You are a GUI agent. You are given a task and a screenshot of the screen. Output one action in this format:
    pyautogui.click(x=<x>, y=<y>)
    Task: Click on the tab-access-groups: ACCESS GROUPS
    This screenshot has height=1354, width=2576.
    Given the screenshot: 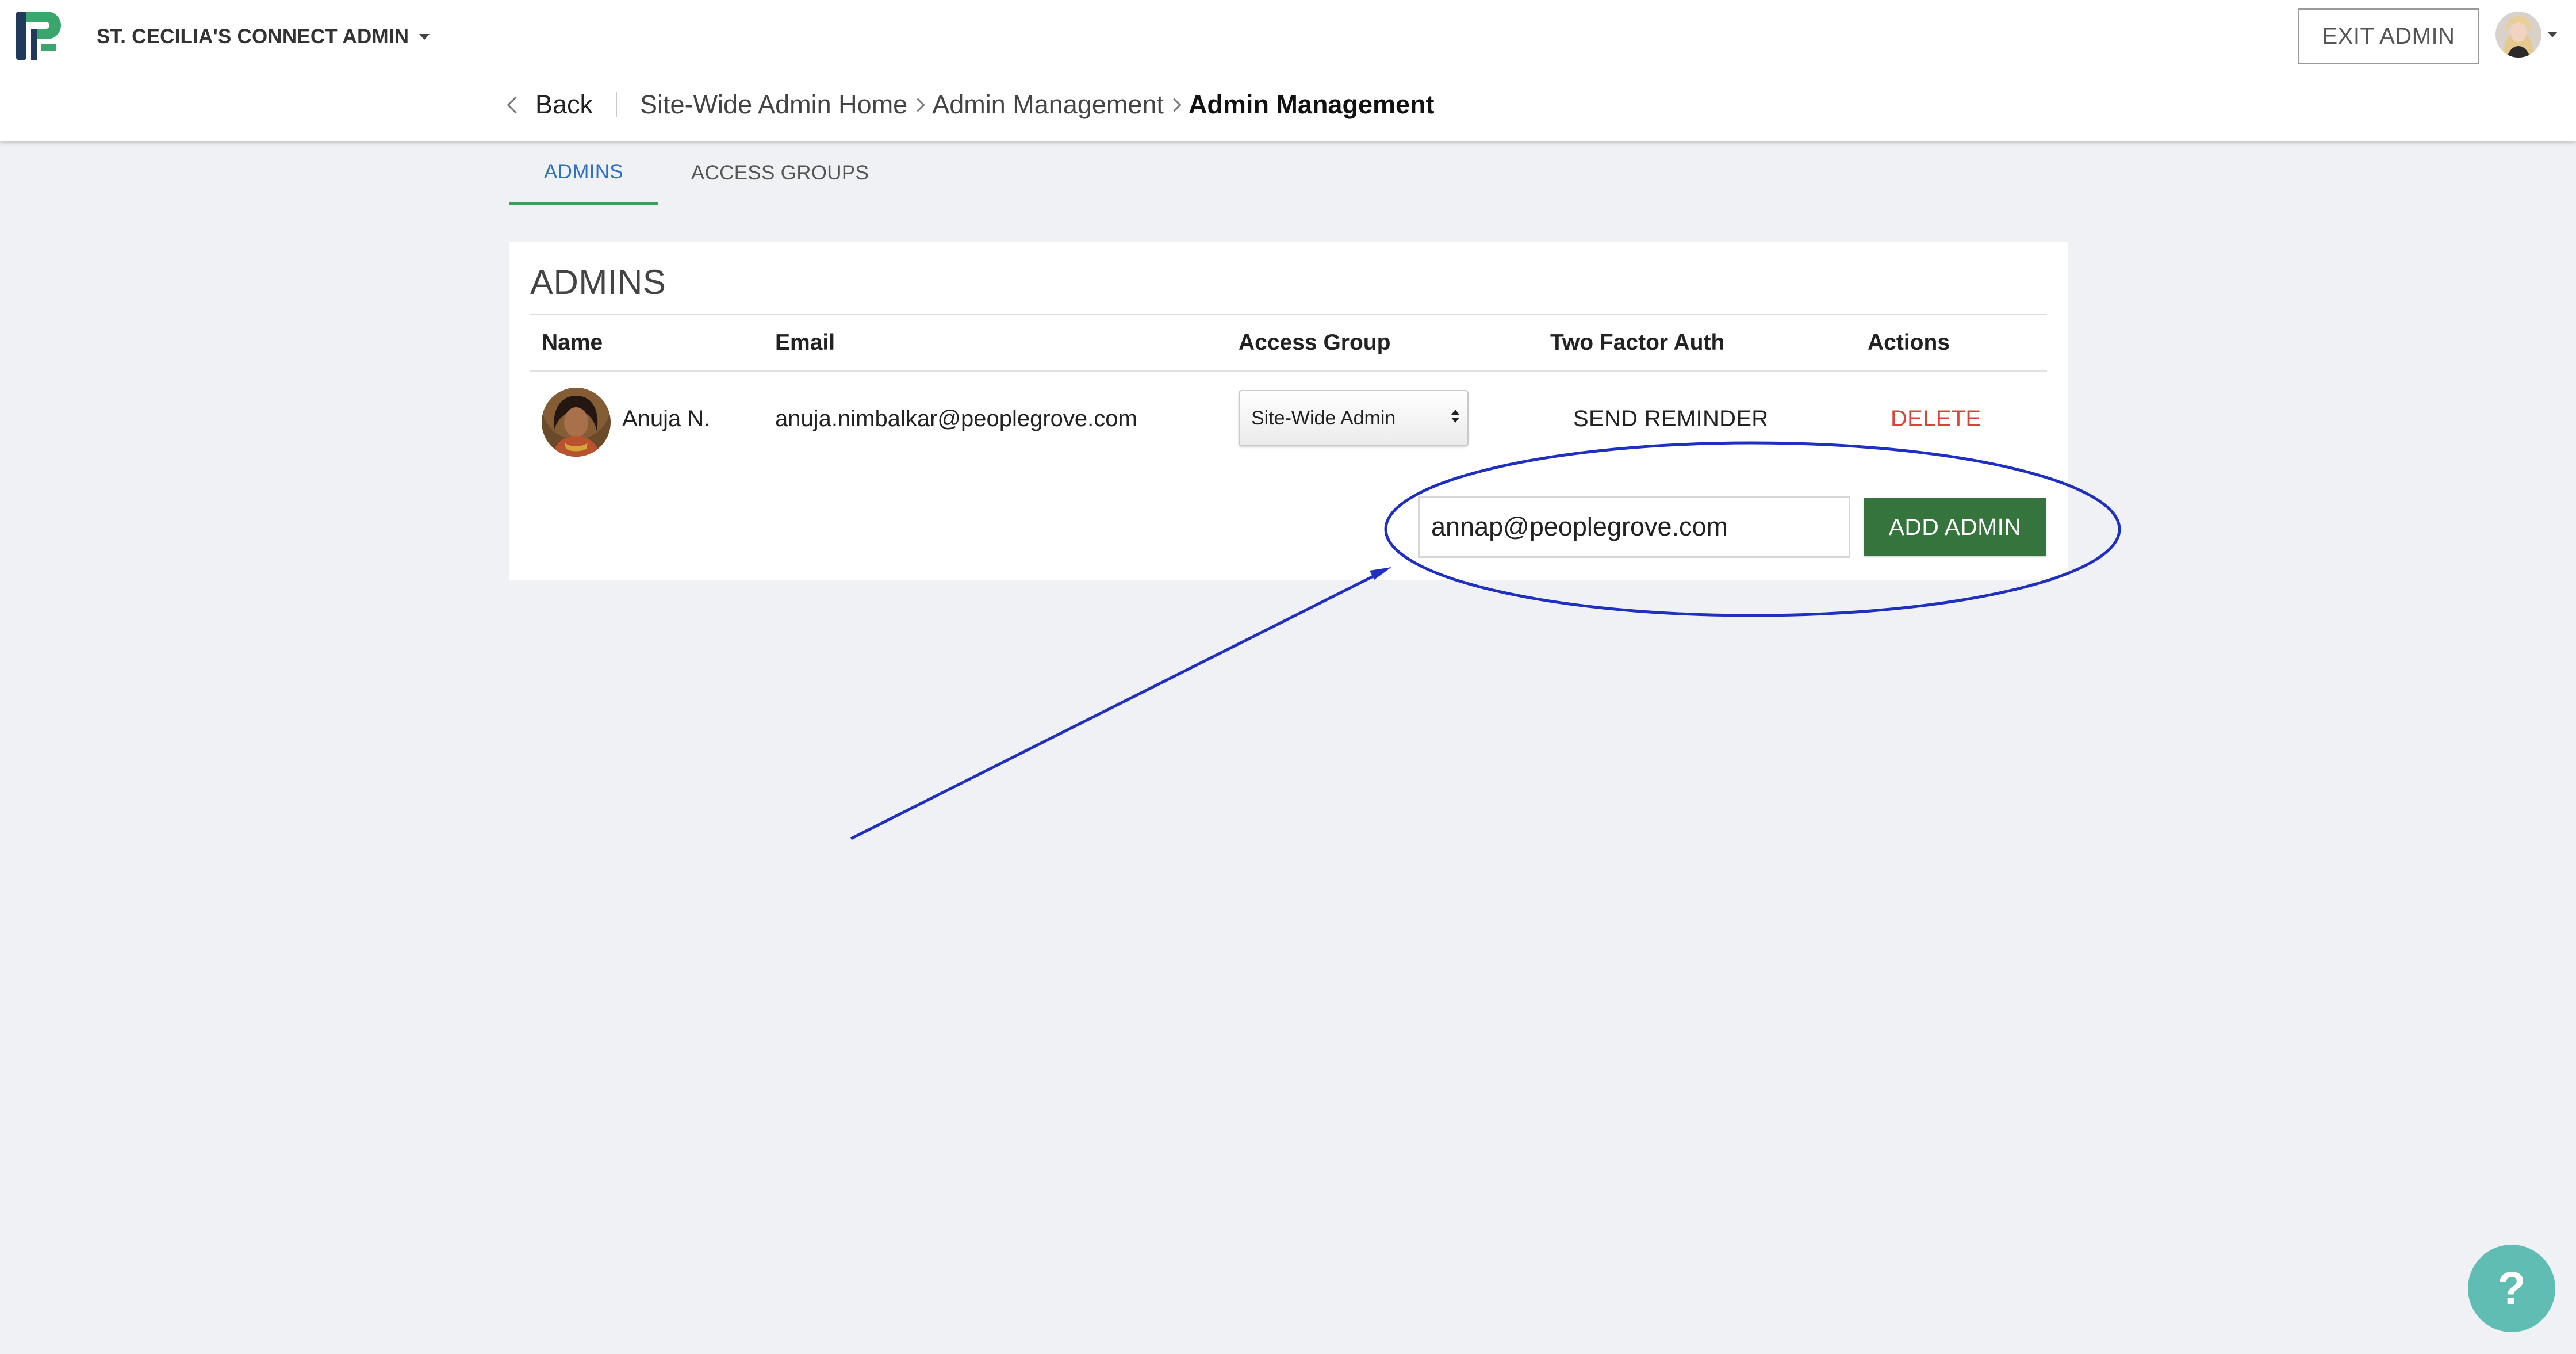 What is the action you would take?
    pyautogui.click(x=780, y=173)
    